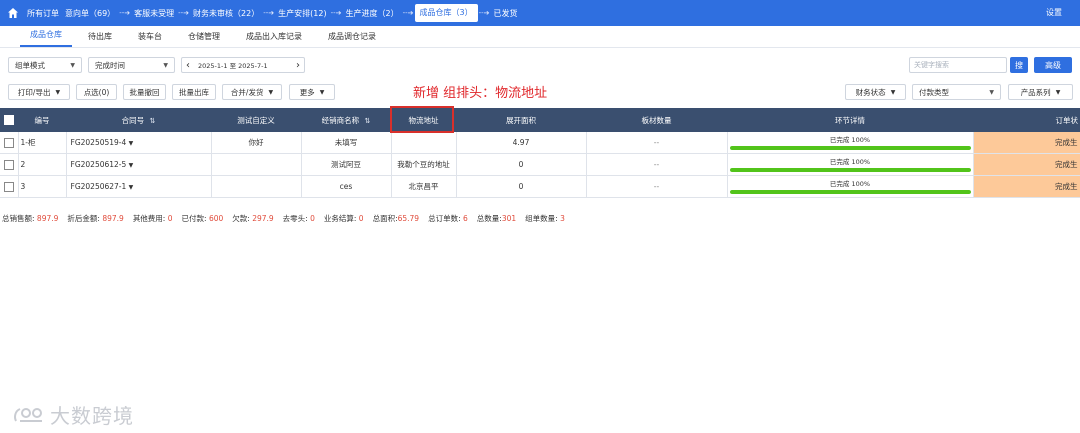 The width and height of the screenshot is (1080, 433). Describe the element at coordinates (131, 65) in the screenshot. I see `time-select: 完成时间 ▼` at that location.